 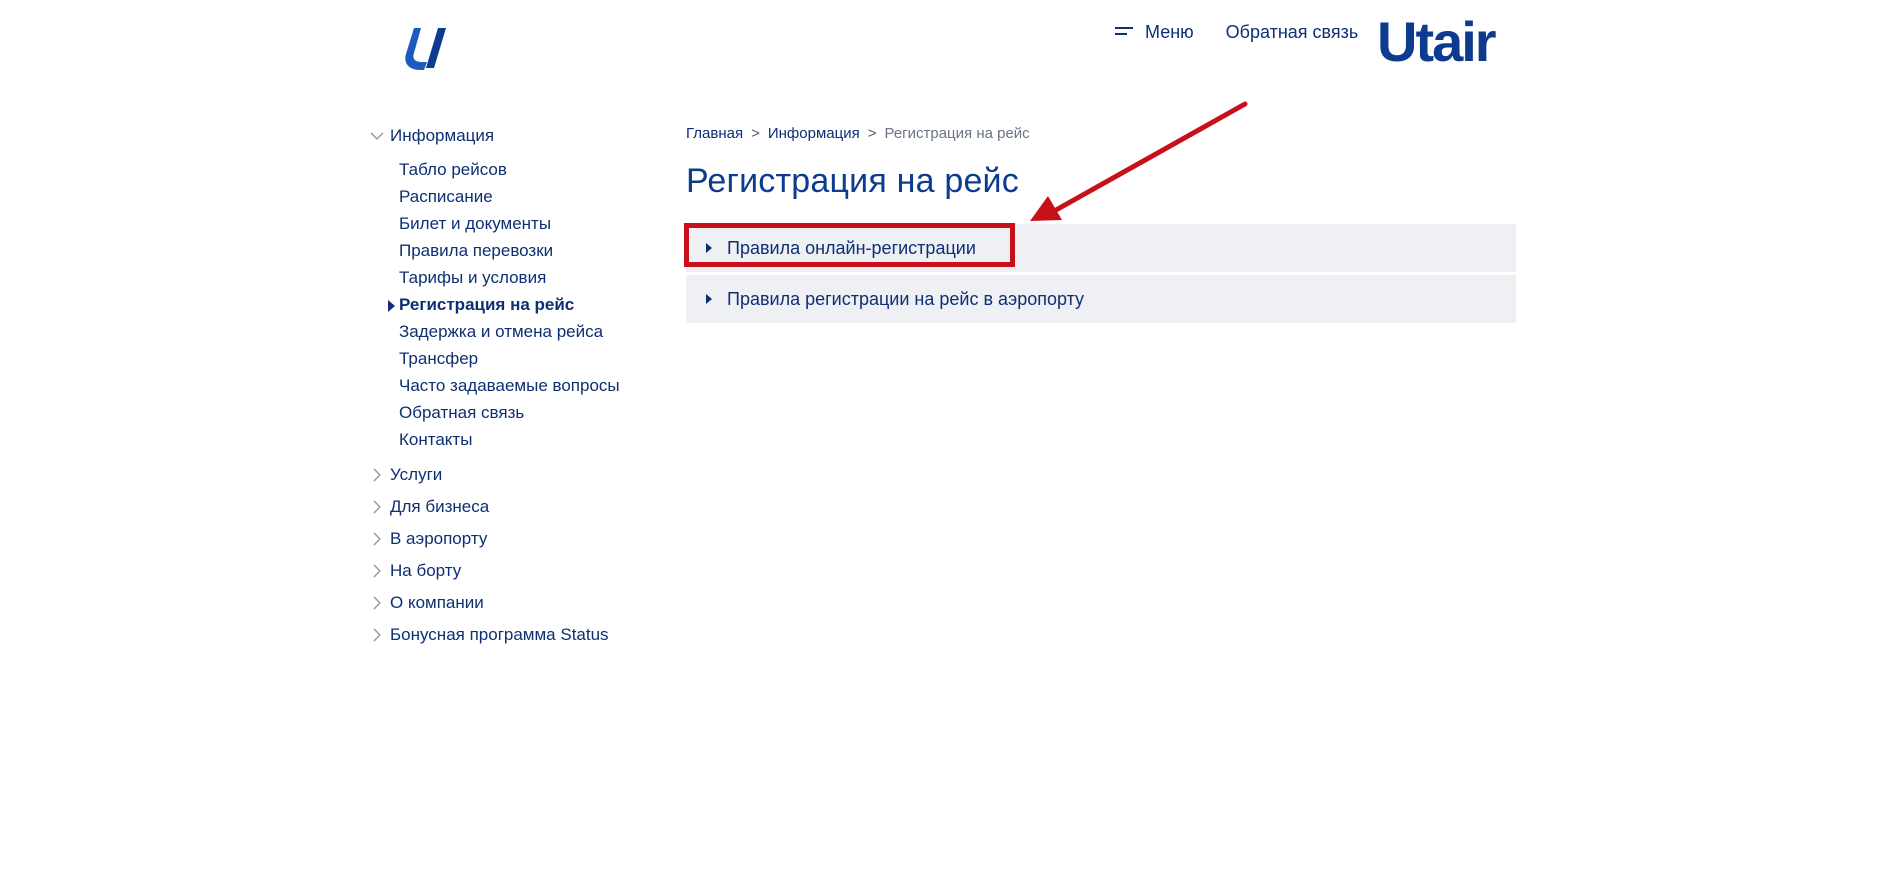 I want to click on sidebar-item-label: Расписание, so click(x=446, y=196).